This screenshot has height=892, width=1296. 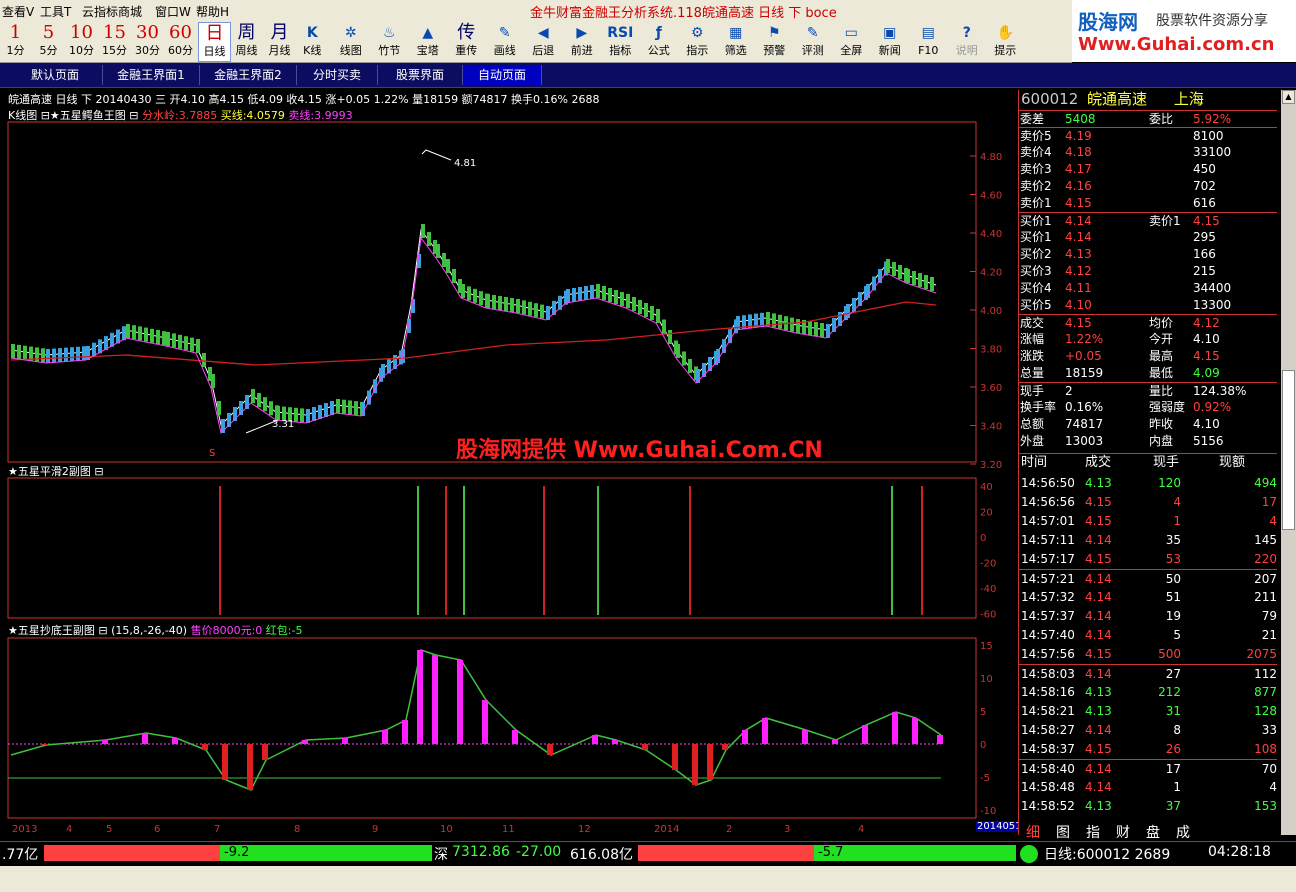 What do you see at coordinates (55, 75) in the screenshot?
I see `tab-default: 默认页面` at bounding box center [55, 75].